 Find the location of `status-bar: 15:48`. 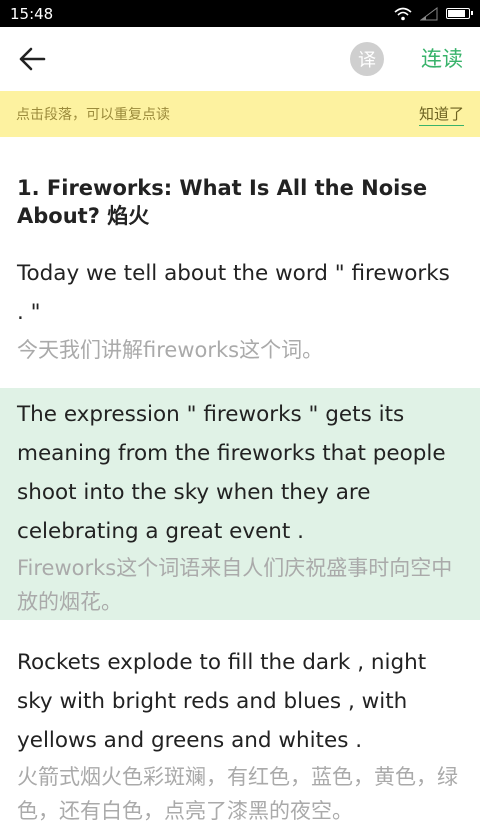

status-bar: 15:48 is located at coordinates (240, 13).